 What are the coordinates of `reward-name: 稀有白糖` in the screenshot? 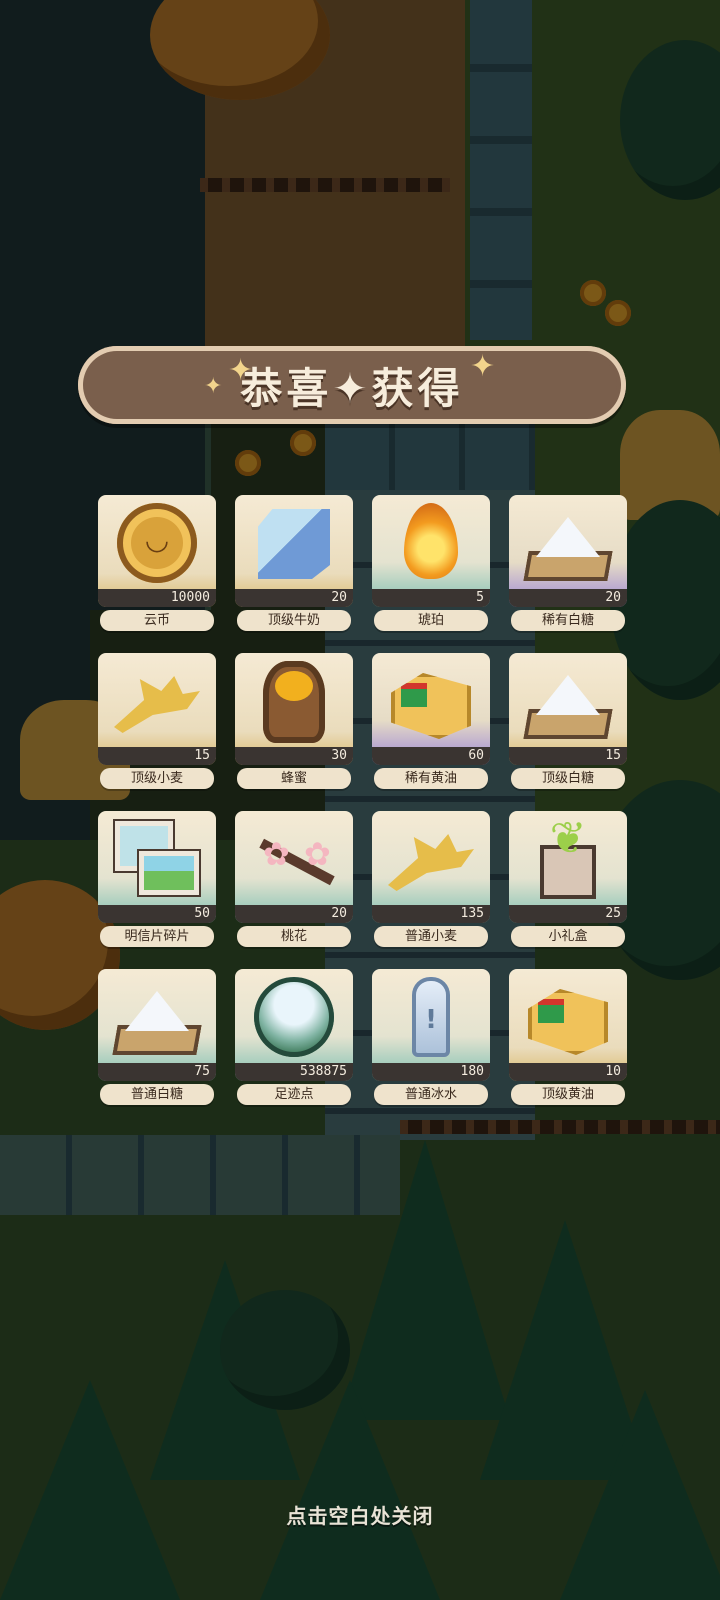 It's located at (568, 620).